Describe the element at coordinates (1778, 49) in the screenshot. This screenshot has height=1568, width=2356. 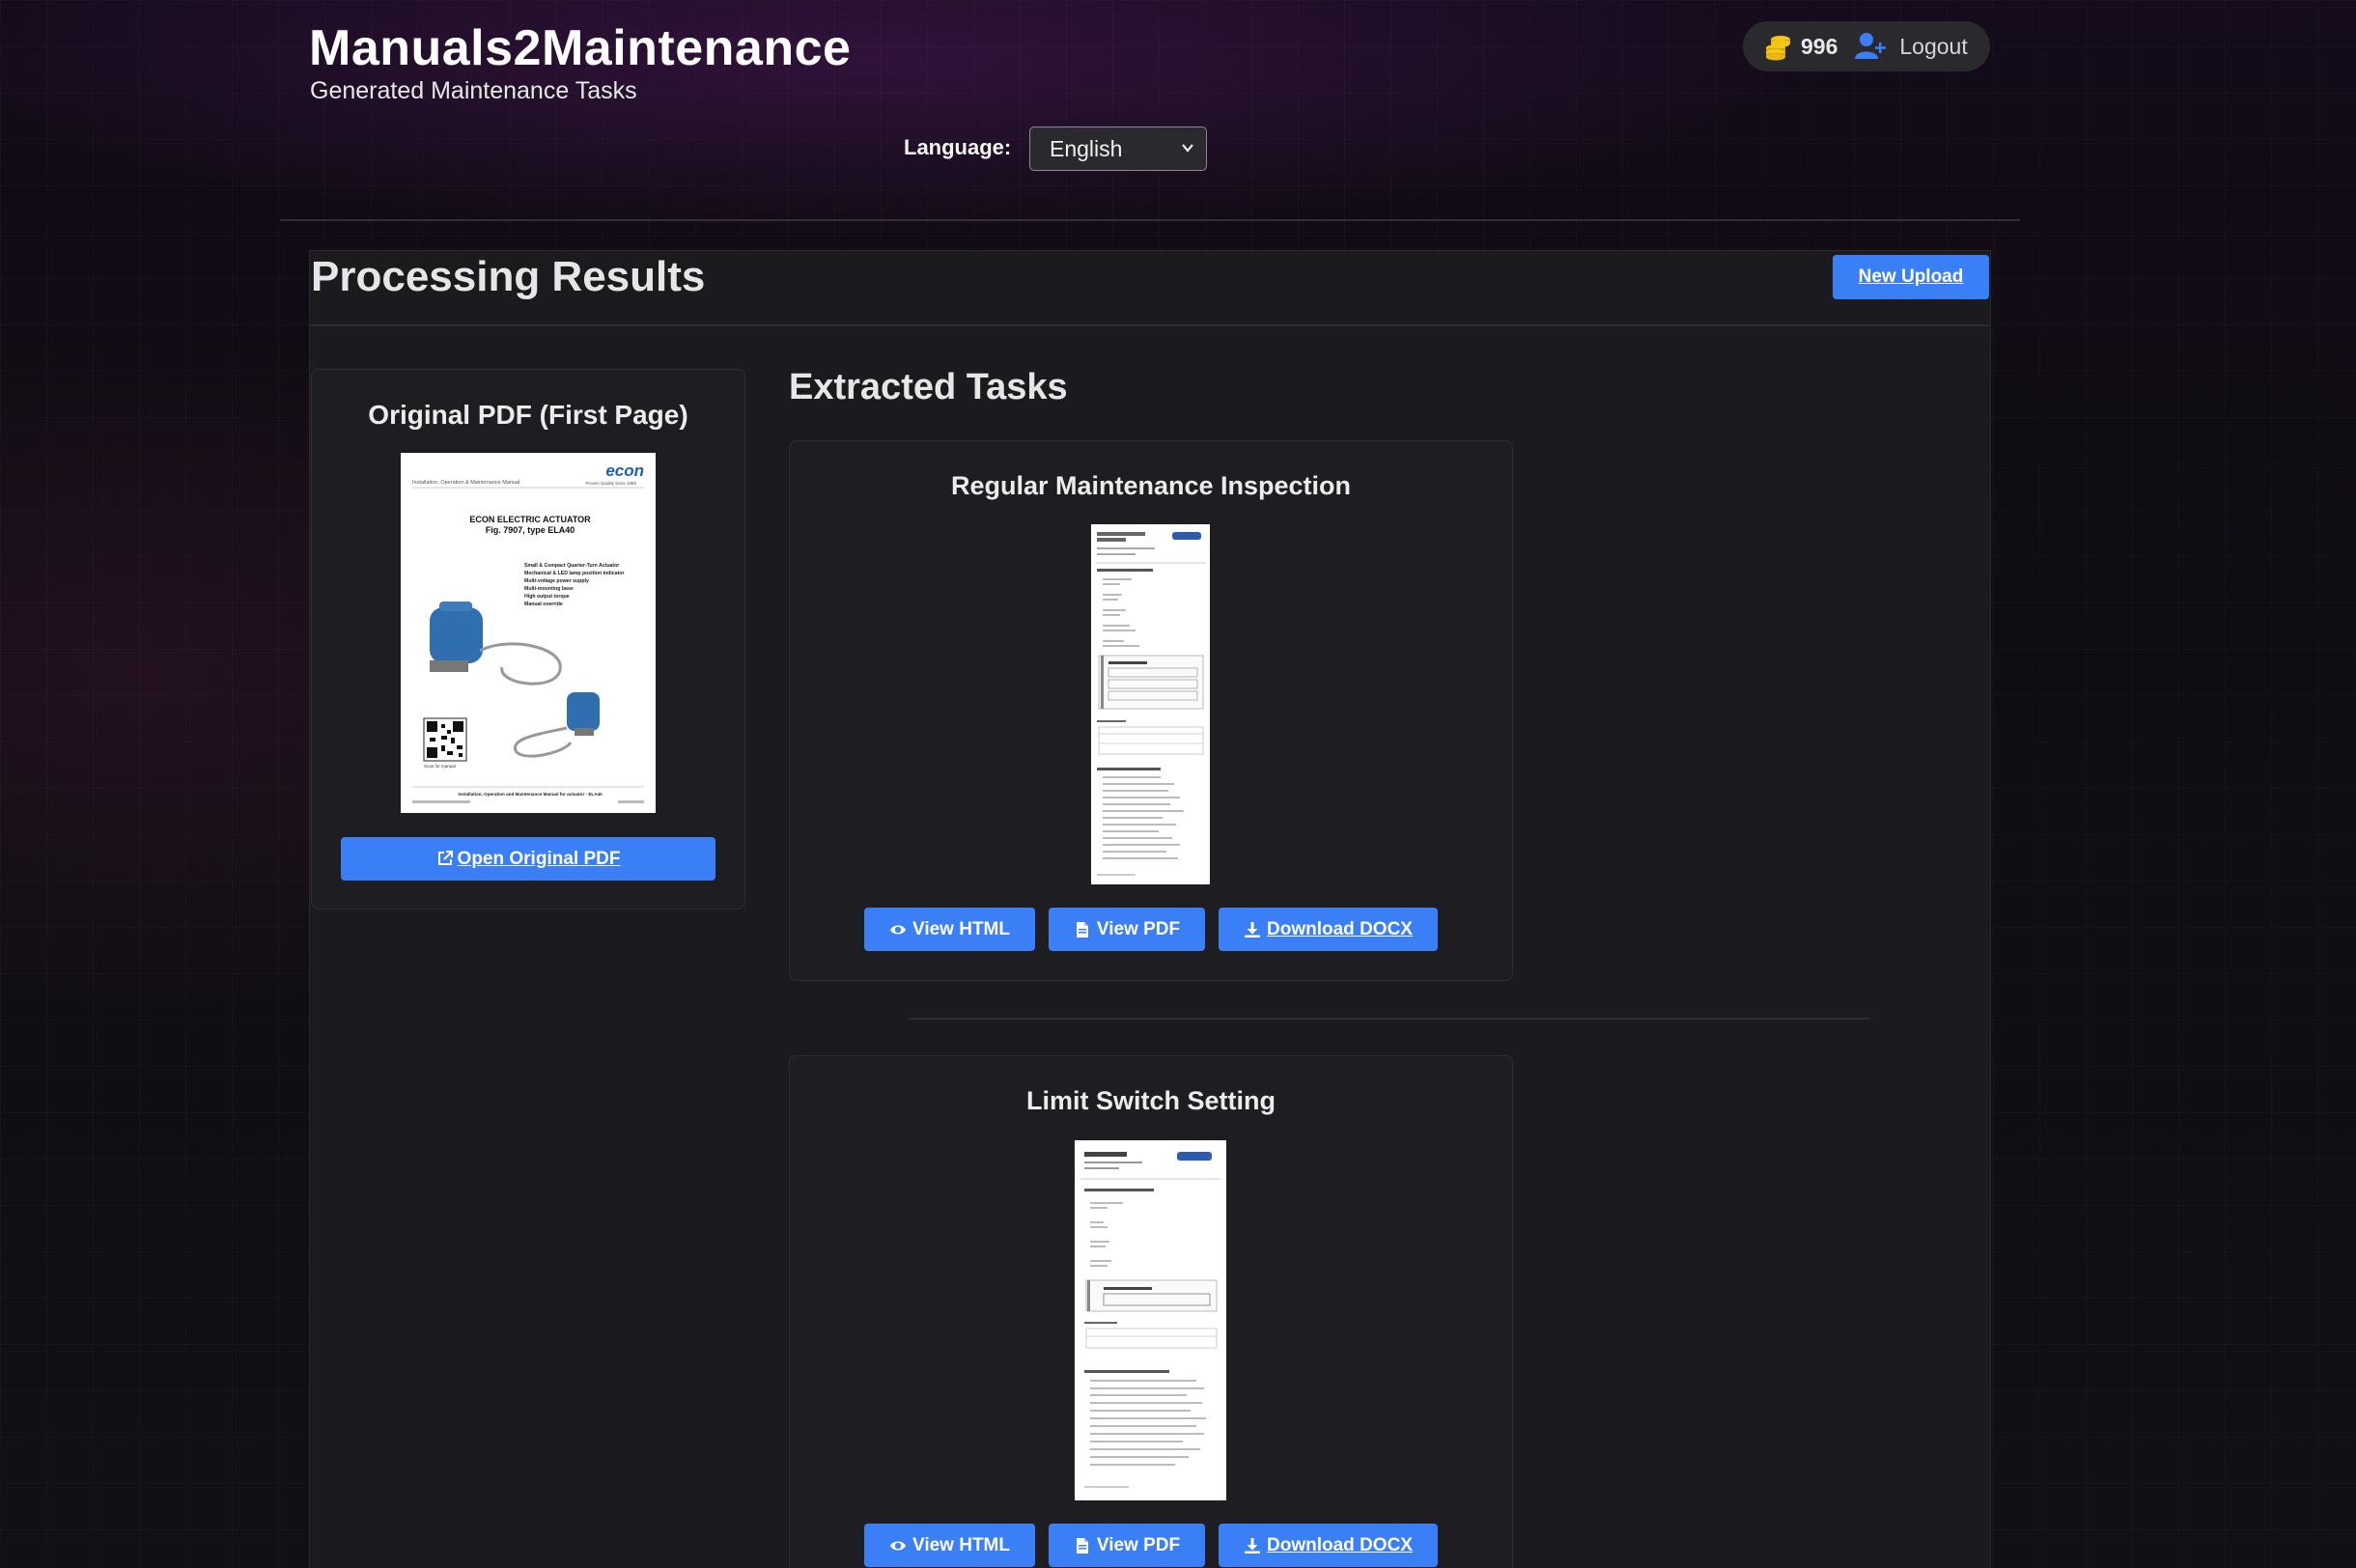
I see `coins-icon` at that location.